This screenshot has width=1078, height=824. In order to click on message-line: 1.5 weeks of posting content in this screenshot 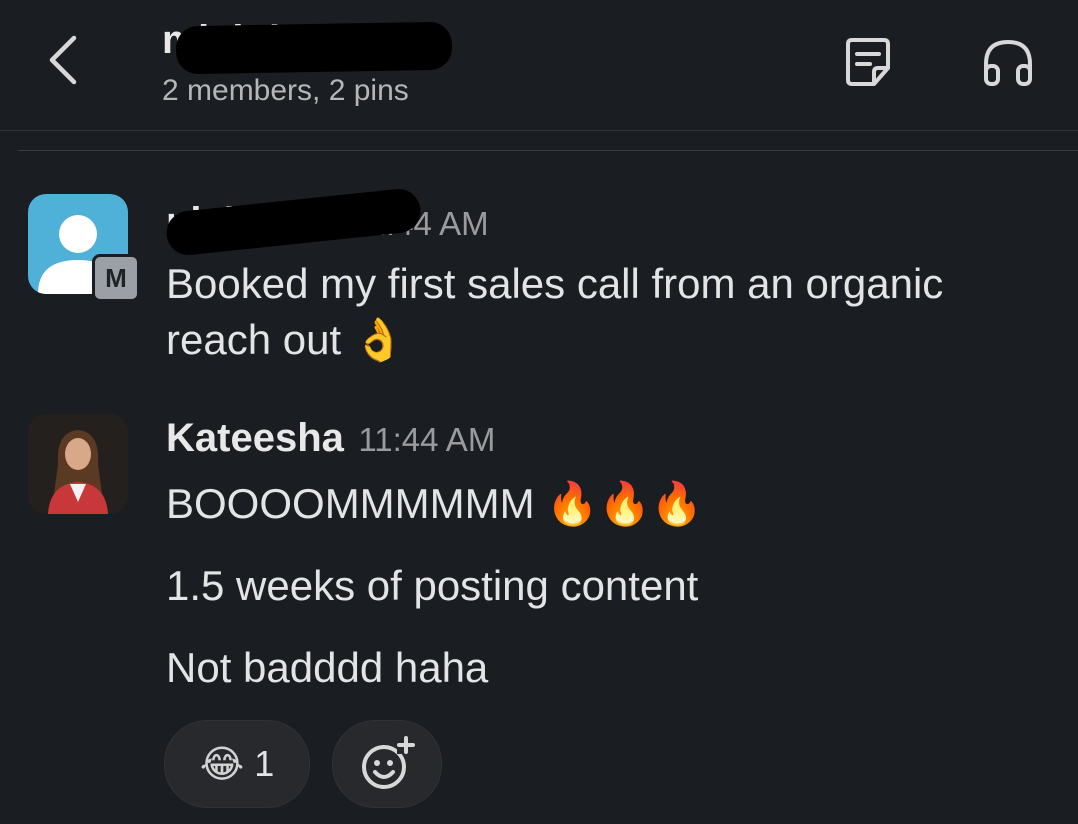, I will do `click(432, 585)`.